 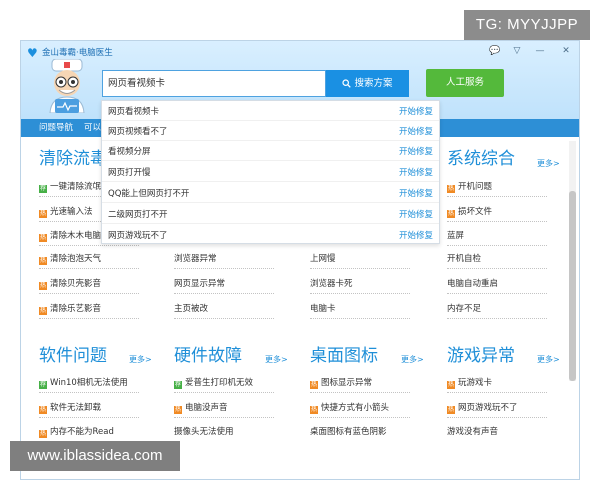 What do you see at coordinates (138, 215) in the screenshot?
I see `suggestion-text: 二级网页打不开` at bounding box center [138, 215].